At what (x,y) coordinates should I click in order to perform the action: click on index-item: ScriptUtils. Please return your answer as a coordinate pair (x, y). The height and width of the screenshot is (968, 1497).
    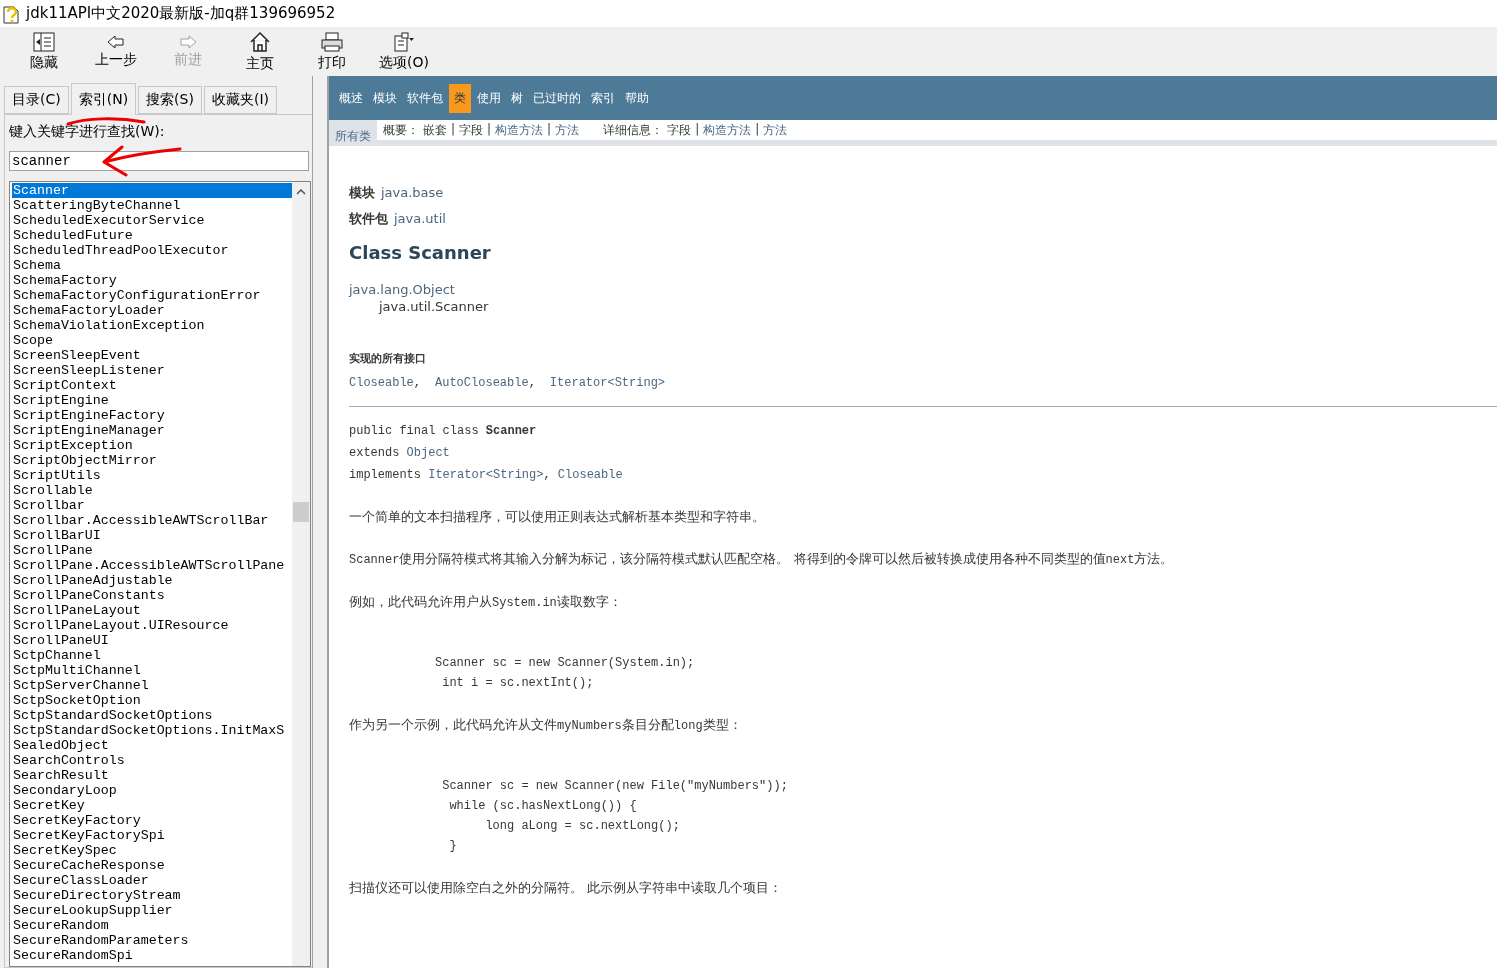
    Looking at the image, I should click on (152, 475).